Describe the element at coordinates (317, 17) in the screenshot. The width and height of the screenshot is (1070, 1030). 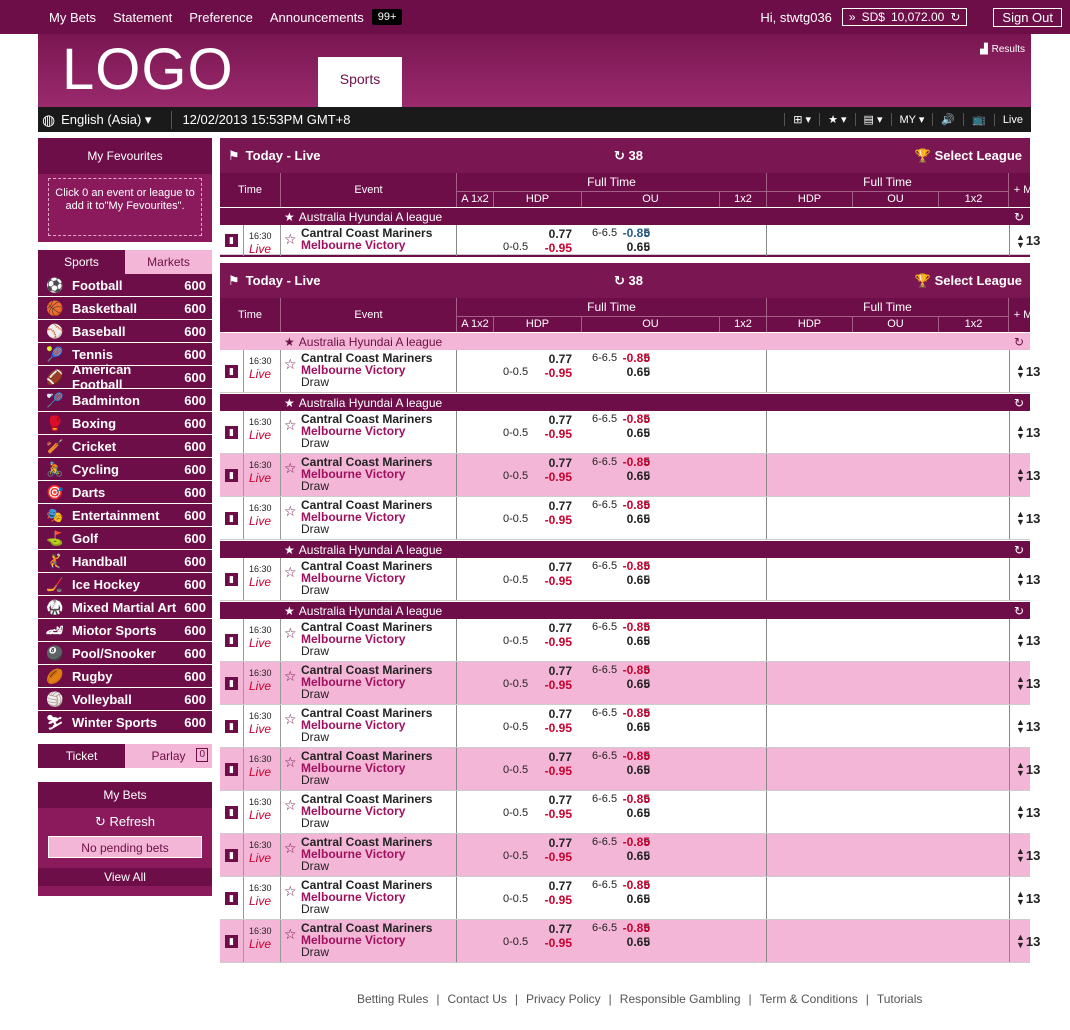
I see `announcements-link: Announcements` at that location.